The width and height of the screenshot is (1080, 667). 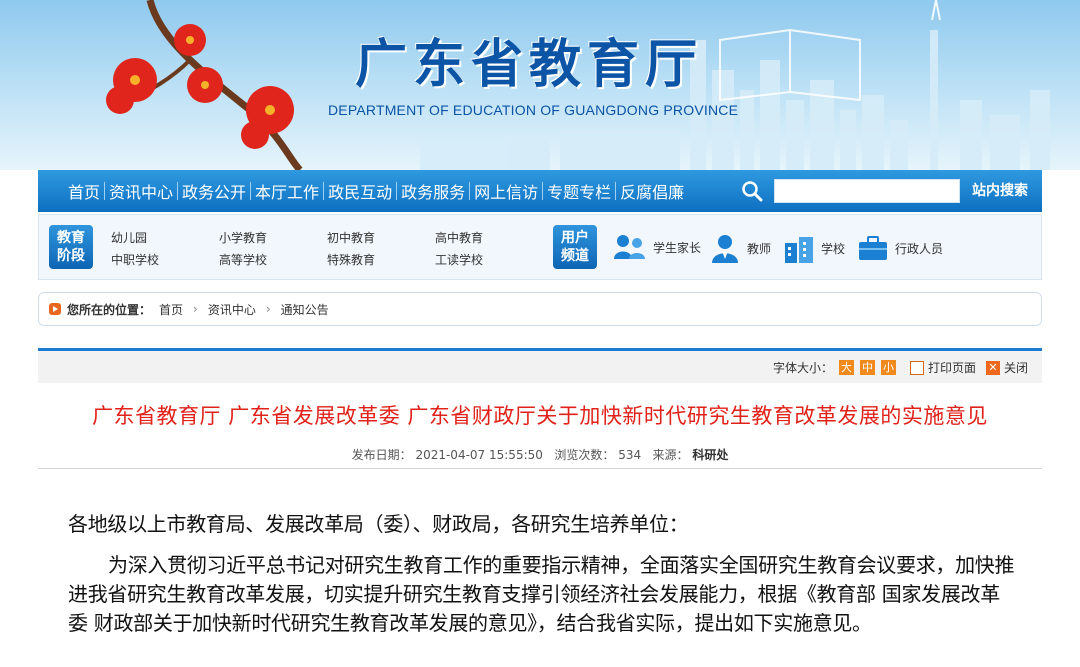 What do you see at coordinates (459, 237) in the screenshot?
I see `stage-link-senior-high: 高中教育` at bounding box center [459, 237].